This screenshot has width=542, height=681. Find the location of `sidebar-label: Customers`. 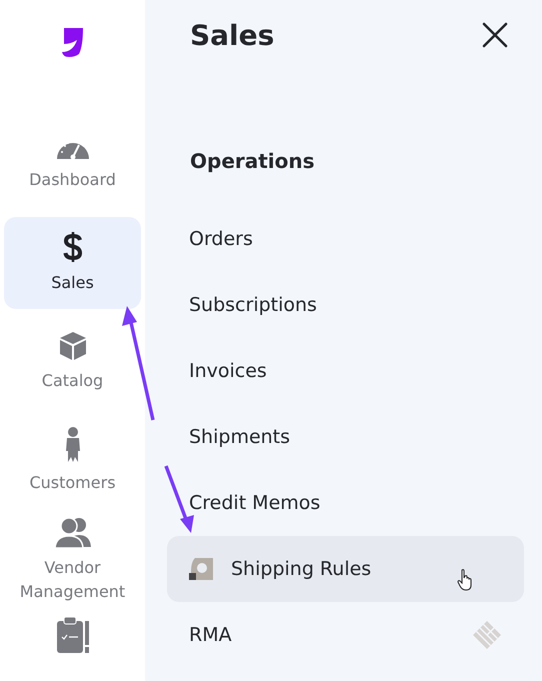

sidebar-label: Customers is located at coordinates (72, 483).